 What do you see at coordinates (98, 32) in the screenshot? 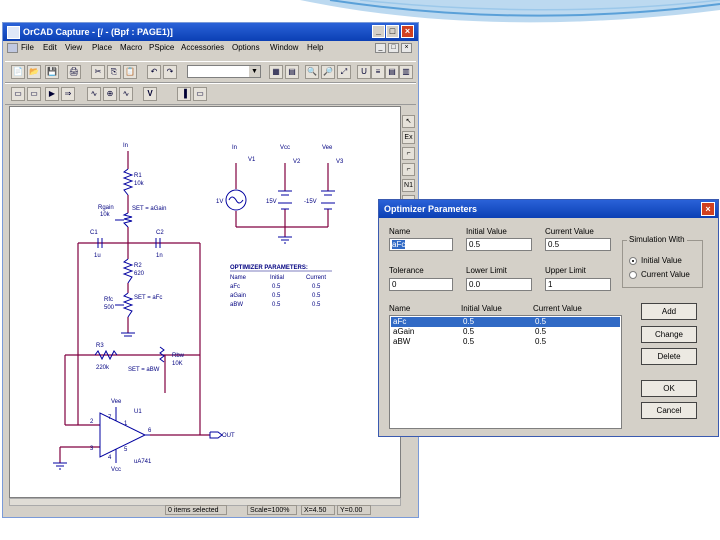
I see `window-title: OrCAD Capture - [/ - (Bpf : PAGE1)]` at bounding box center [98, 32].